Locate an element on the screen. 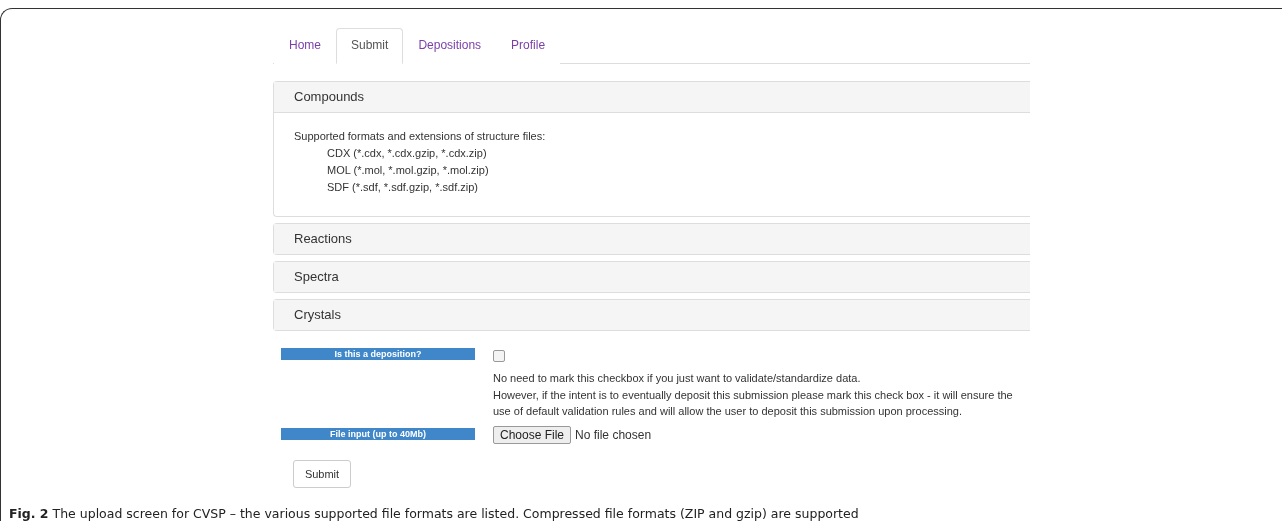 Image resolution: width=1282 pixels, height=521 pixels. help-text: No need to mark this checkbox if you just want to validate/standardize data. is located at coordinates (677, 378).